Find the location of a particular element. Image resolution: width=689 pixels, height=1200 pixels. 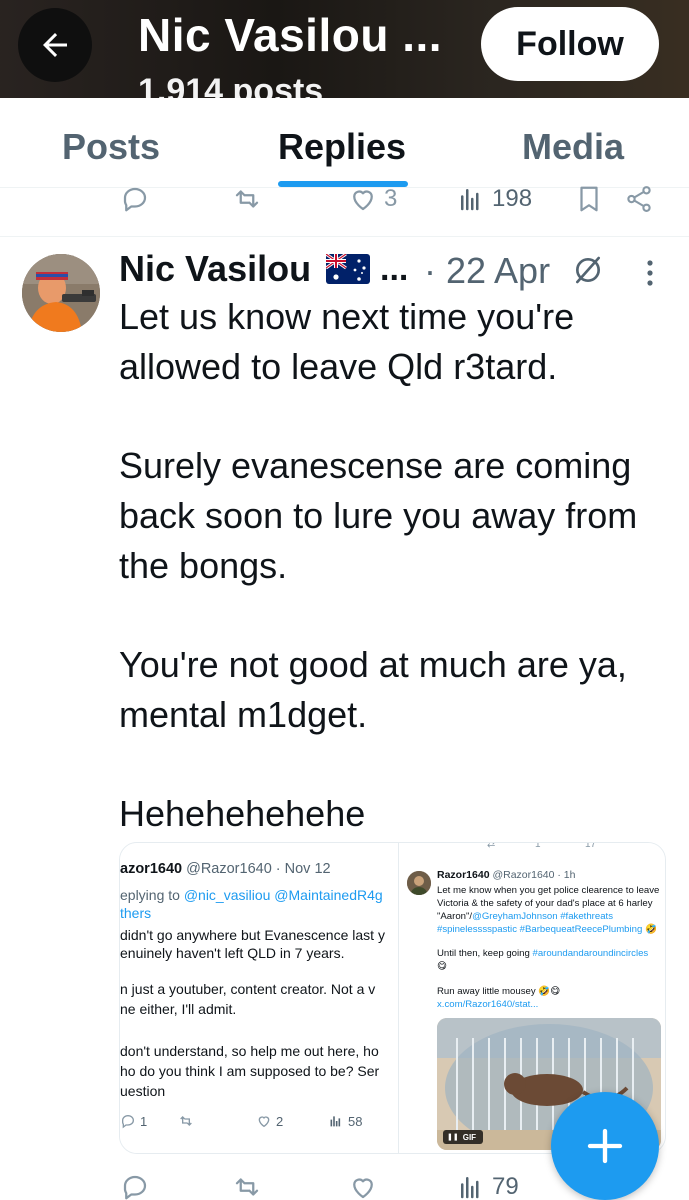

s1-header: azor1640 @Razor1640 · Nov 12 is located at coordinates (225, 869).